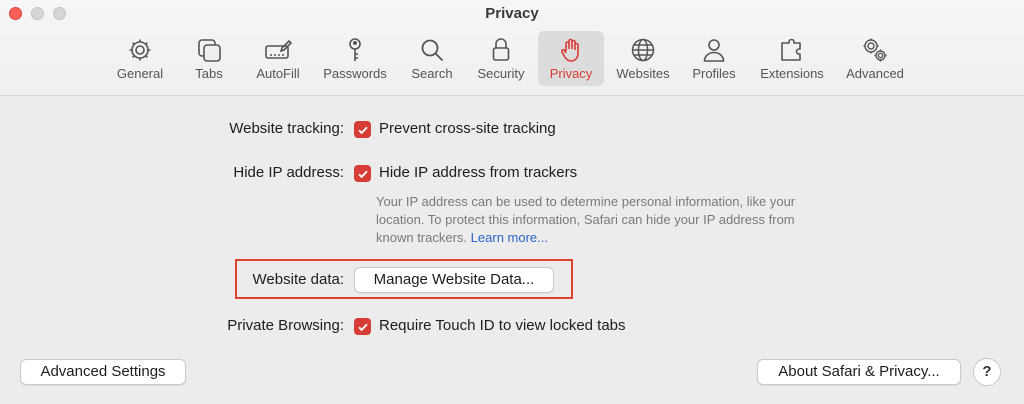  Describe the element at coordinates (643, 73) in the screenshot. I see `tab-label: Websites` at that location.